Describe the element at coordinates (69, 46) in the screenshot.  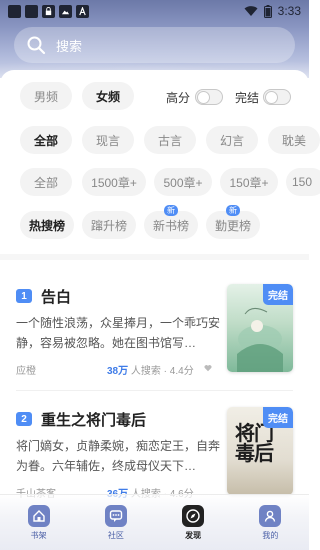
I see `search-placeholder: 搜索` at that location.